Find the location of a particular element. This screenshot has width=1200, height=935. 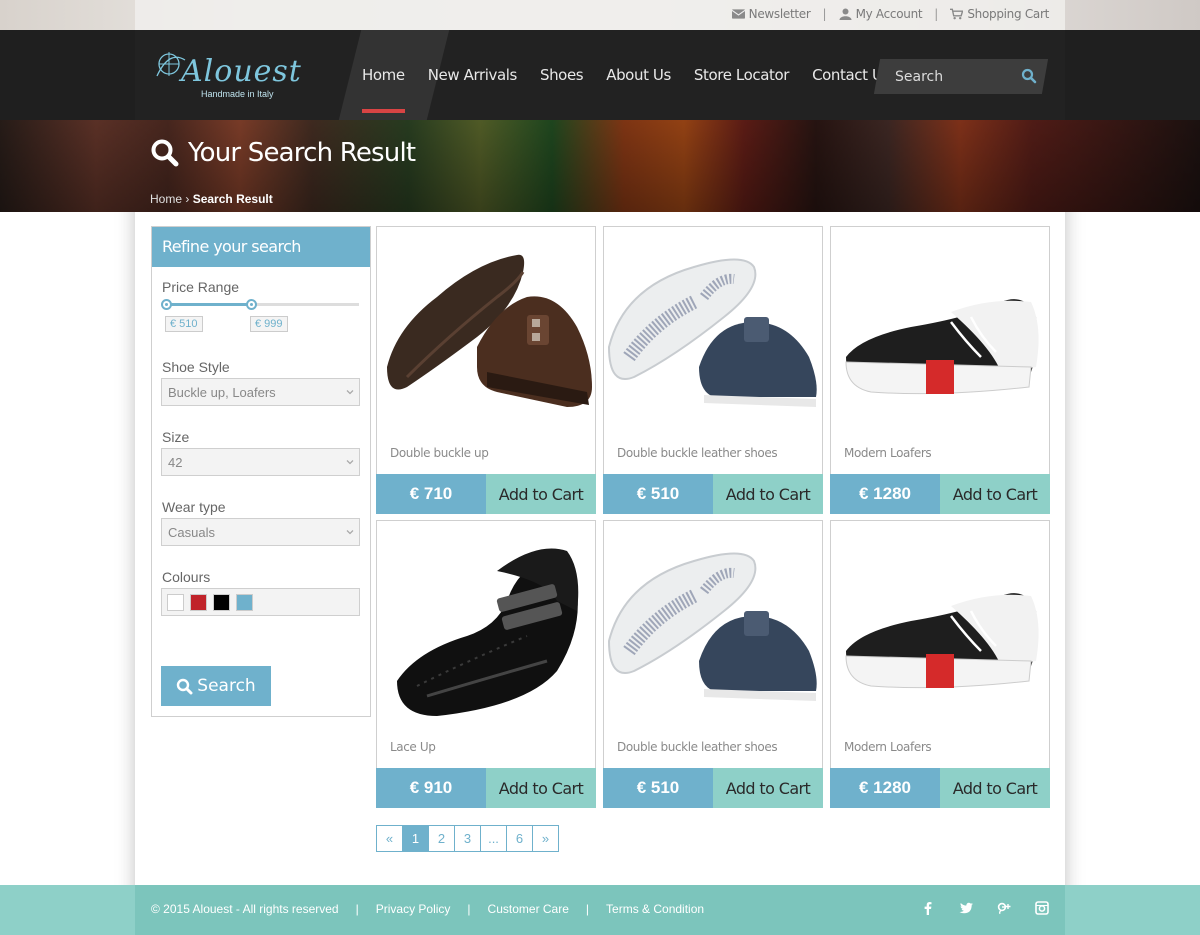

shoe-style-value: Buckle up, Loafers is located at coordinates (222, 392).